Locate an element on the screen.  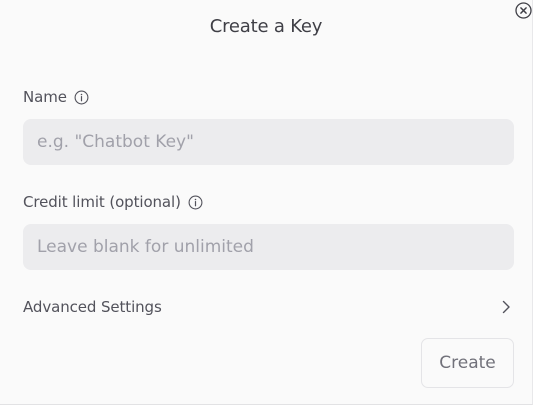
credit-limit-input is located at coordinates (268, 247).